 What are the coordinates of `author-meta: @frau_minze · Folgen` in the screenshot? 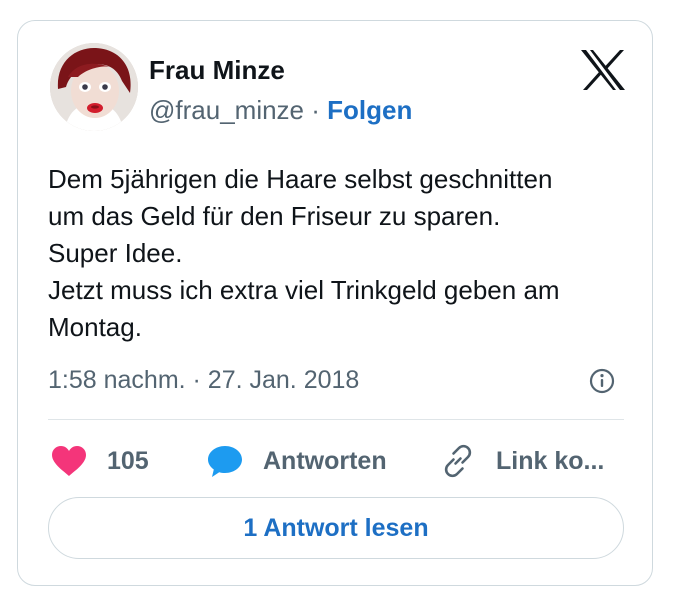 It's located at (280, 110).